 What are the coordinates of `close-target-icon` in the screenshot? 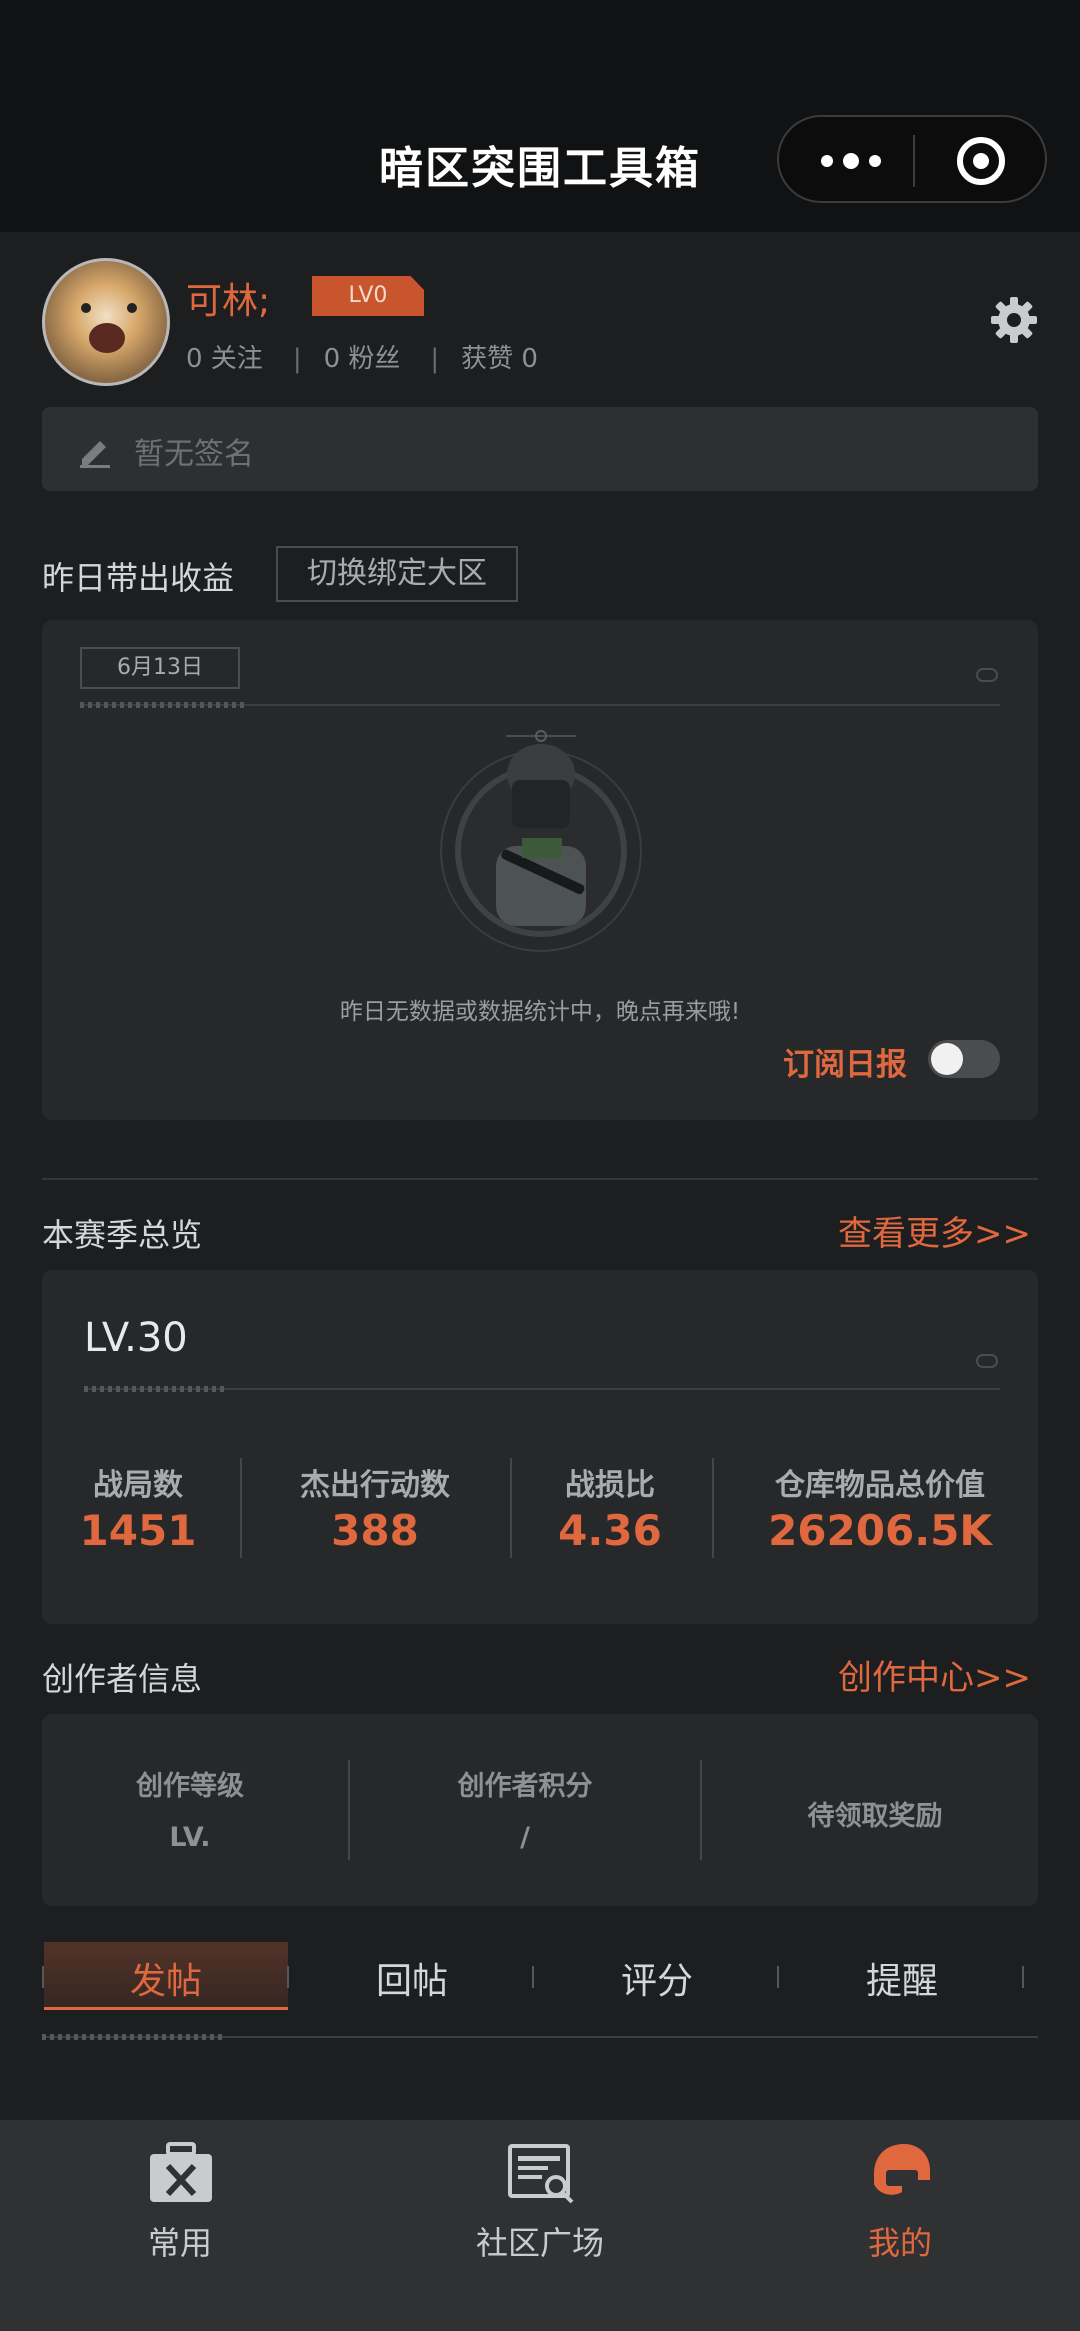 It's located at (981, 161).